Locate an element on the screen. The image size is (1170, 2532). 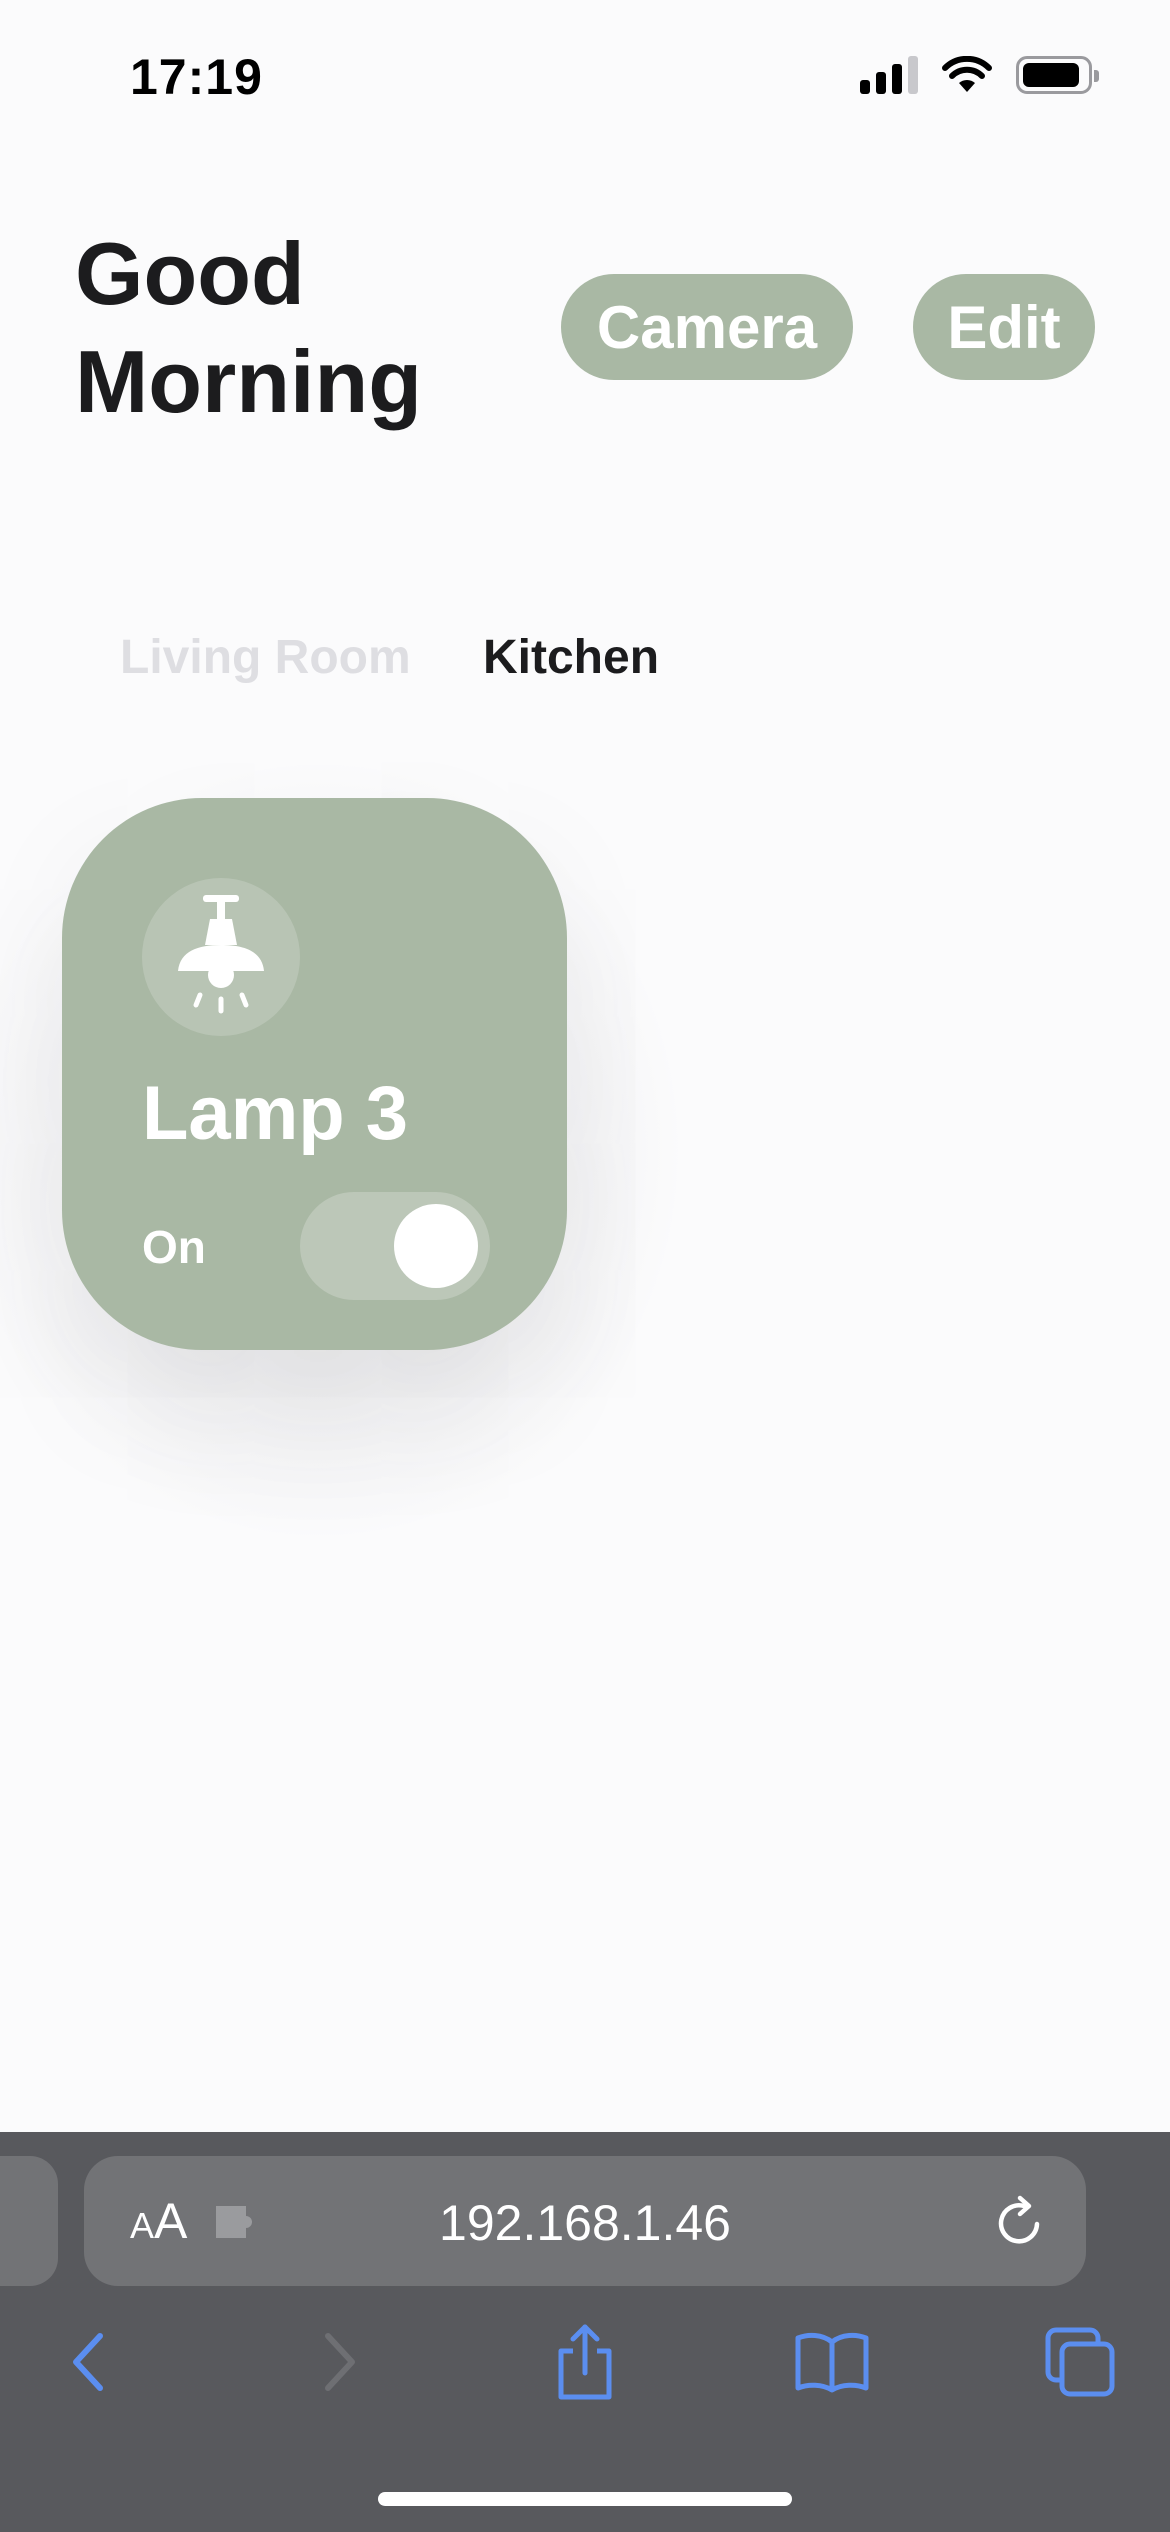
status-bar: 17:19 is located at coordinates (585, 75).